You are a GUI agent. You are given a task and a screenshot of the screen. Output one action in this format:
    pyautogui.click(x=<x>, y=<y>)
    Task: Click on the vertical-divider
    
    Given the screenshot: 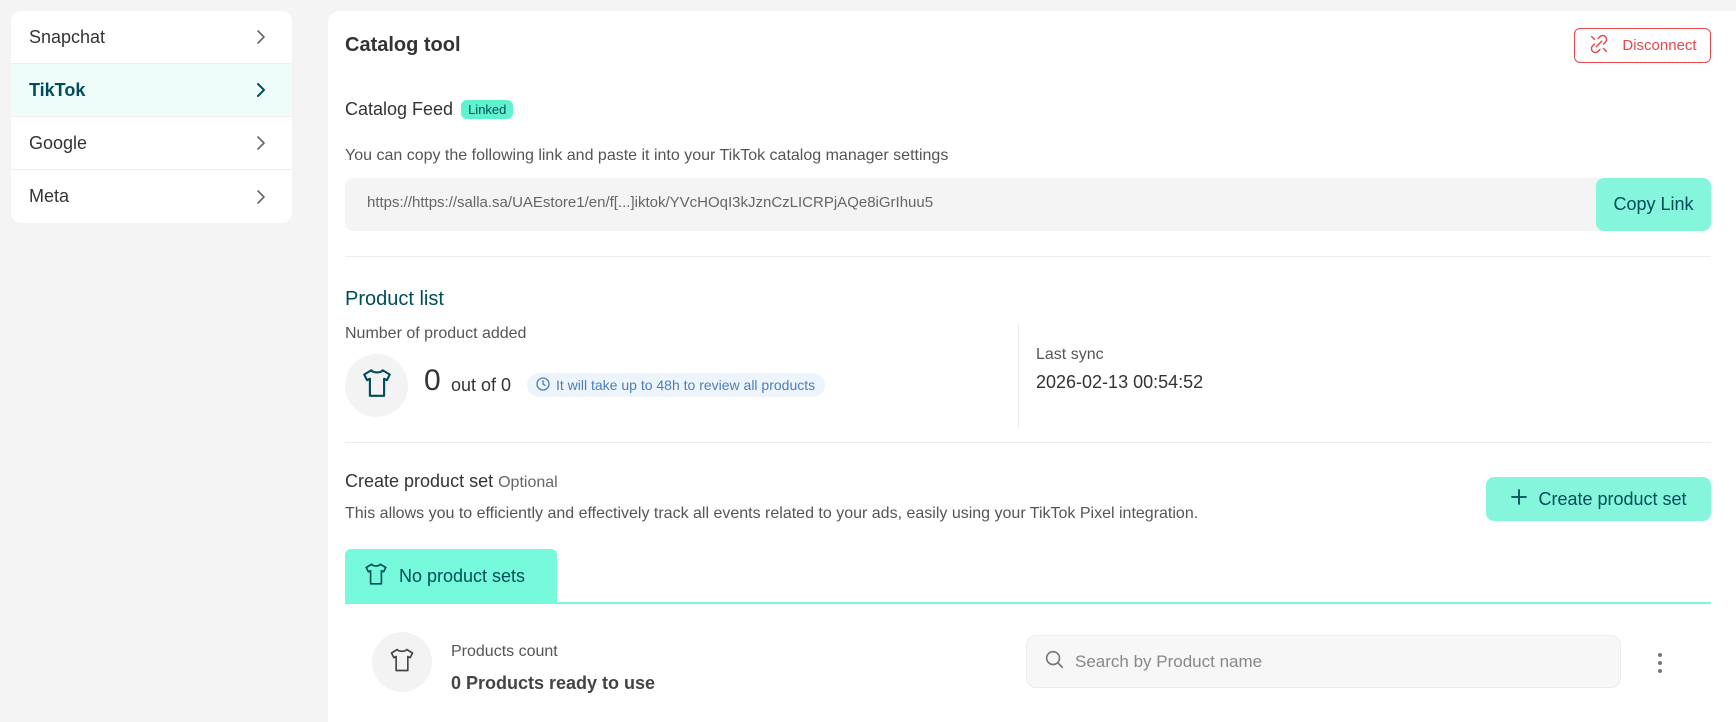 What is the action you would take?
    pyautogui.click(x=1018, y=375)
    